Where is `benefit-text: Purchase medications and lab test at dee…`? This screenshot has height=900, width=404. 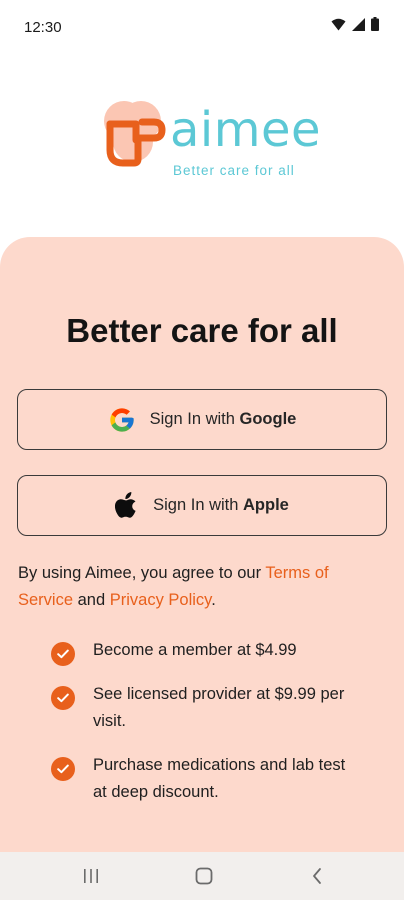 benefit-text: Purchase medications and lab test at dee… is located at coordinates (219, 778).